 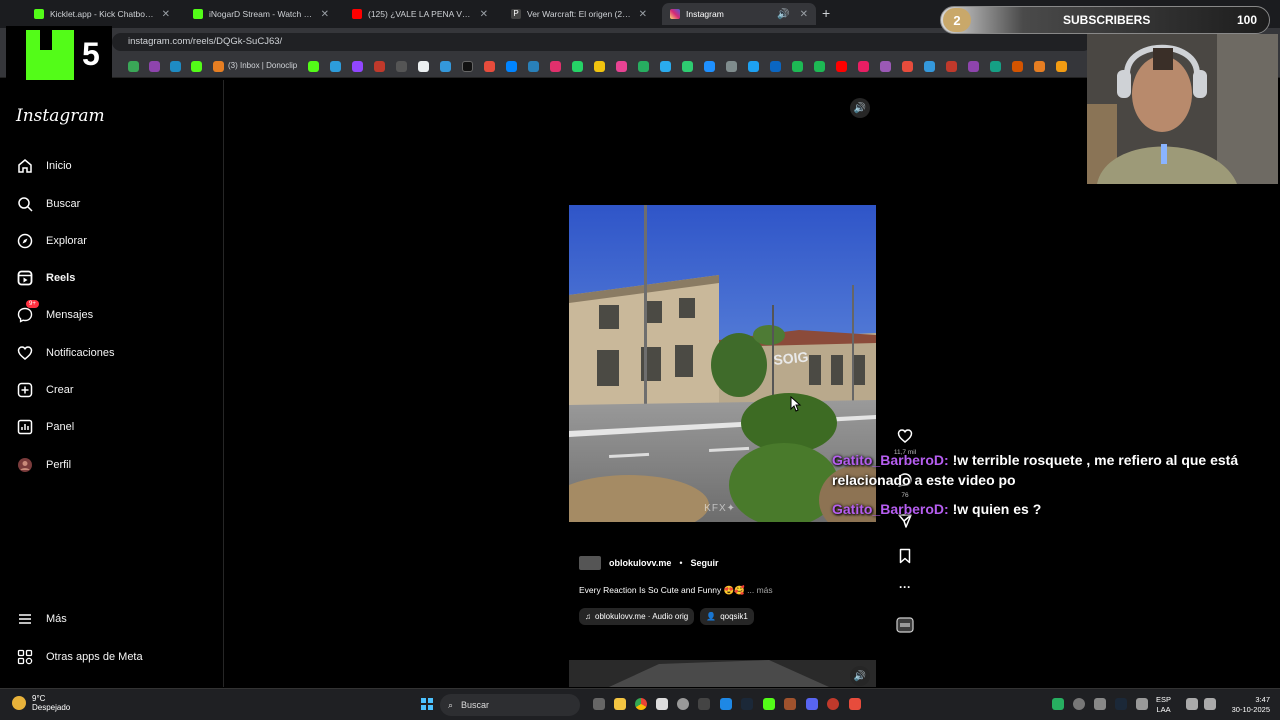 I want to click on discord-icon, so click(x=812, y=704).